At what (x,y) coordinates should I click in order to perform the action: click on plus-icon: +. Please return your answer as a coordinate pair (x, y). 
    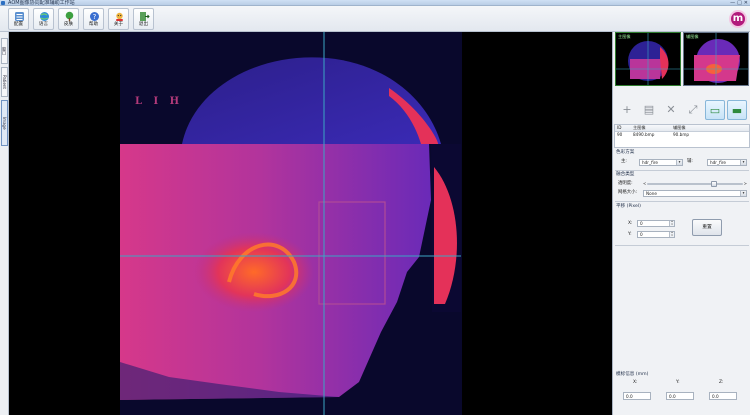
    Looking at the image, I should click on (627, 109).